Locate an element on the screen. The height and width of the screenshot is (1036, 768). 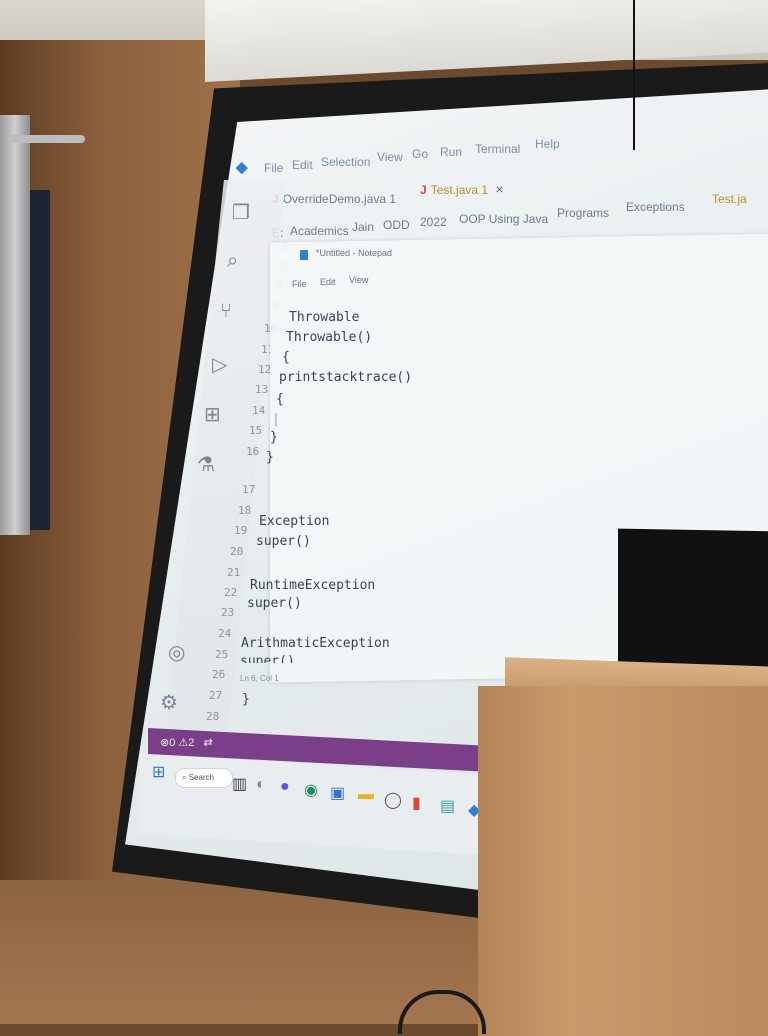
notepad-app-icon: ▤ is located at coordinates (447, 806).